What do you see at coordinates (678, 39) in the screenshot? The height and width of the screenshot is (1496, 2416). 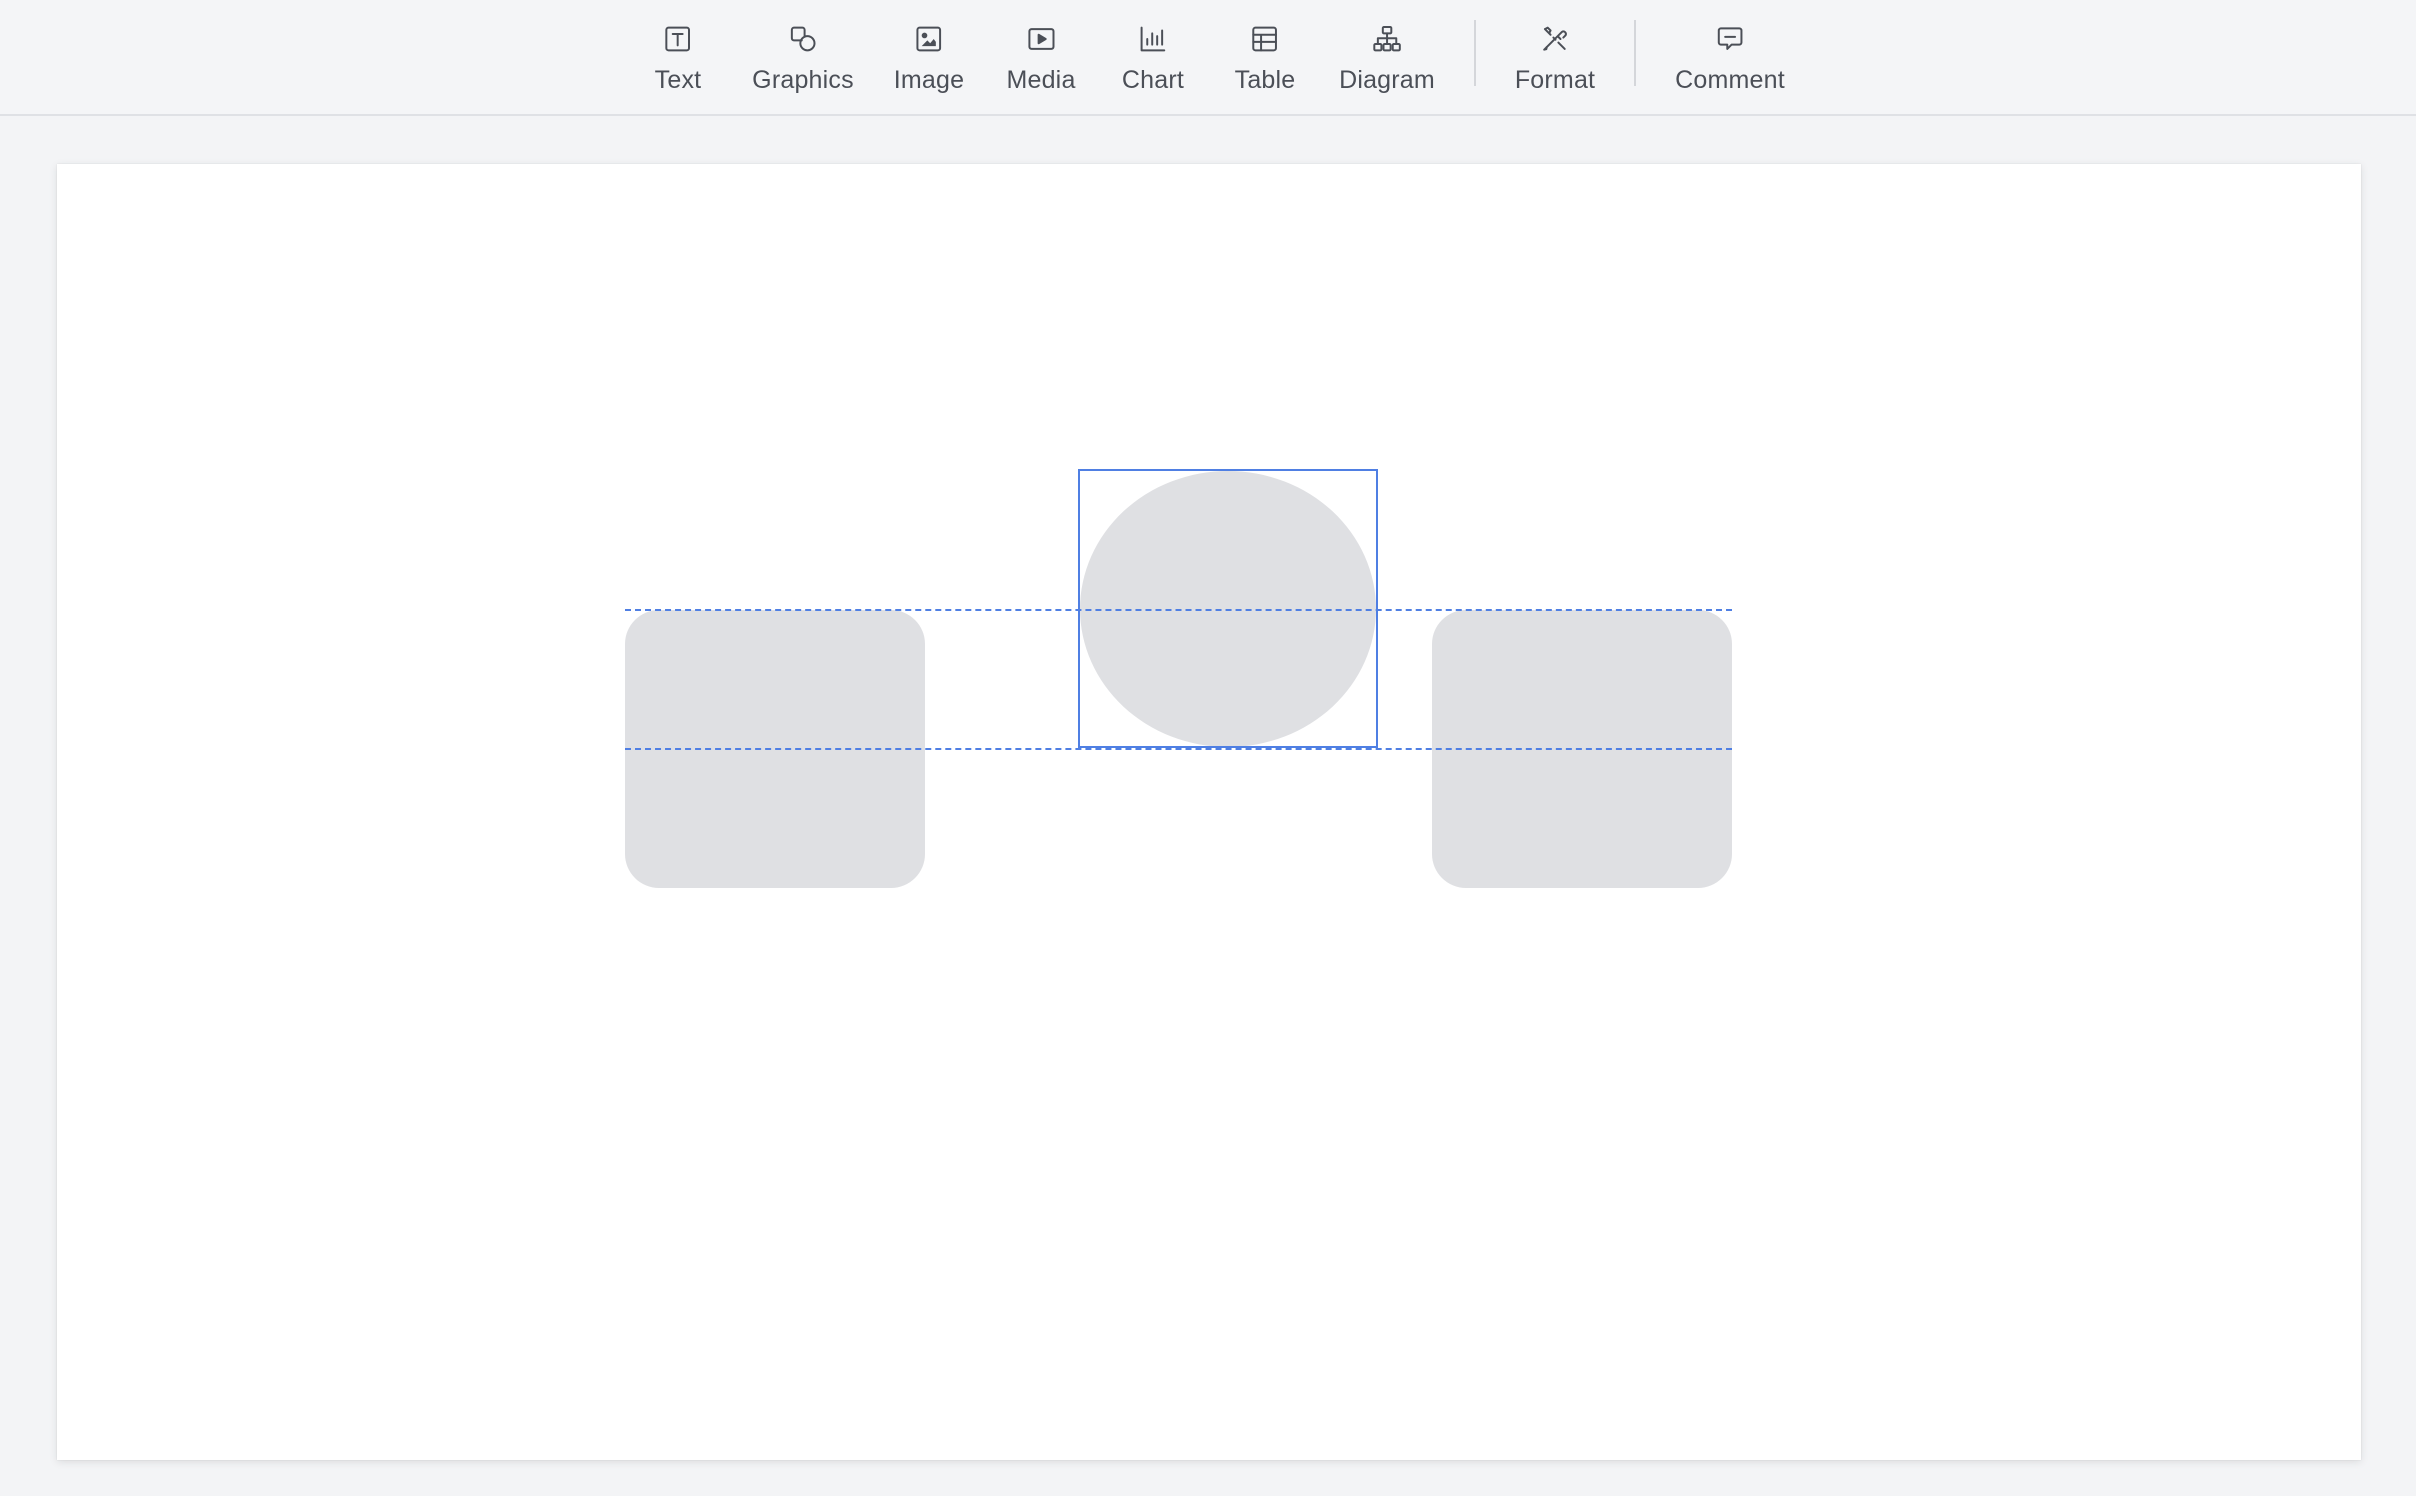 I see `text-box-icon` at bounding box center [678, 39].